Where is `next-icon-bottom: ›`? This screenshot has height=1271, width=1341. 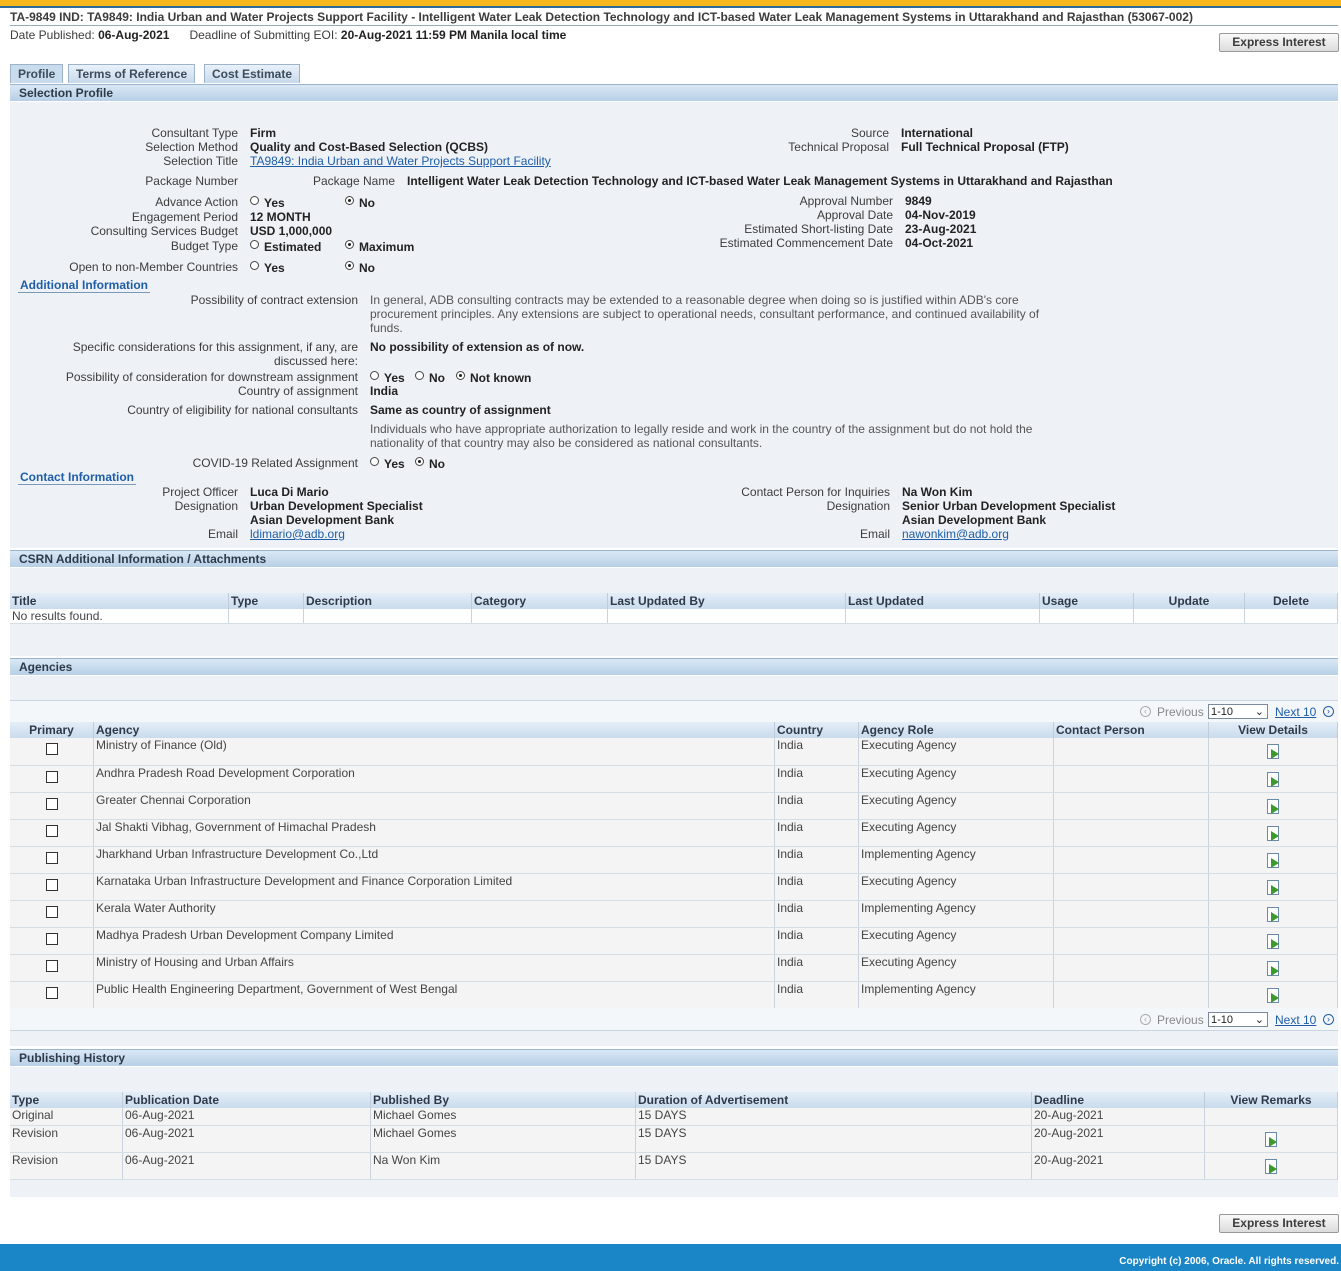
next-icon-bottom: › is located at coordinates (1328, 1019).